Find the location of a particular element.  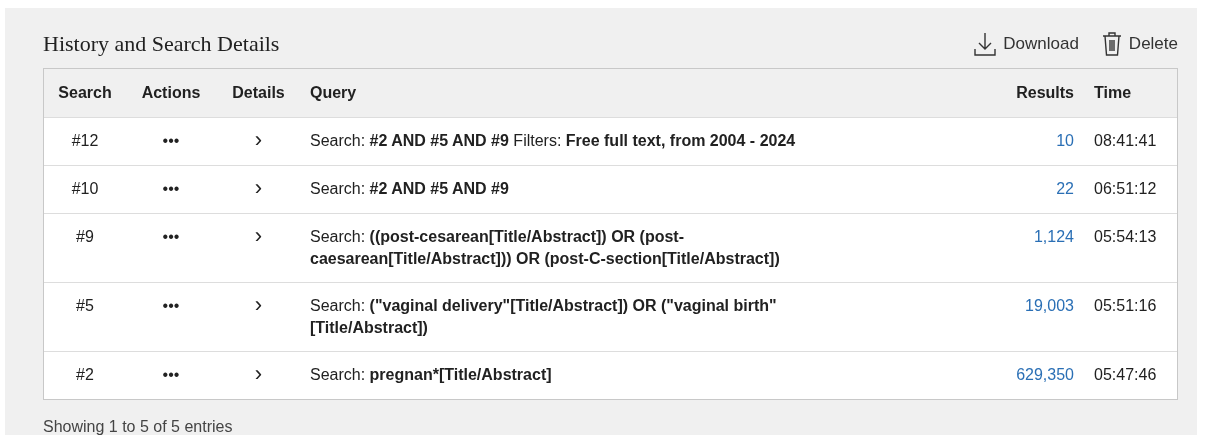

query-text: Search: ((post-cesarean[Title/Abstract]) OR (post-caesarean[Title/Abstract])) OR (post-C-section[Title/Abstract]) is located at coordinates (545, 247).